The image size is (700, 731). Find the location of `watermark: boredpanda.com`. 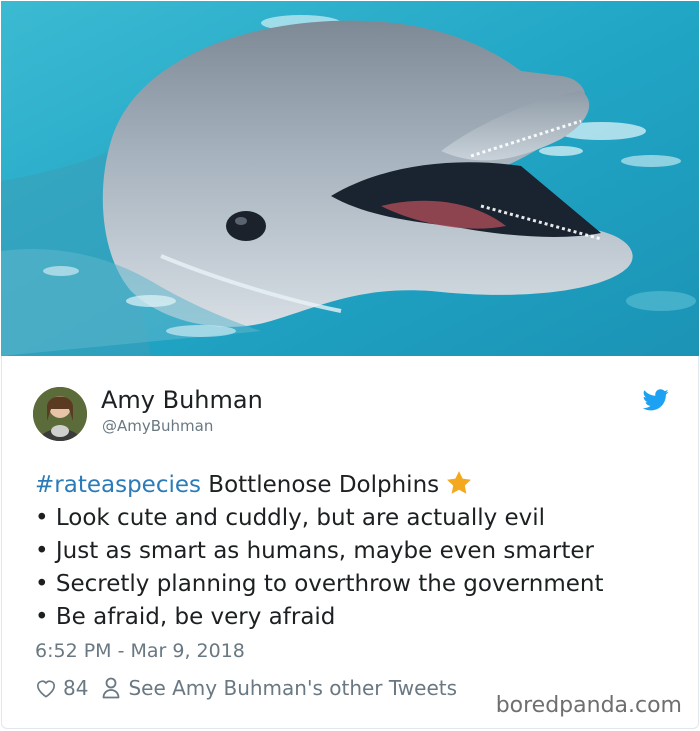

watermark: boredpanda.com is located at coordinates (588, 705).